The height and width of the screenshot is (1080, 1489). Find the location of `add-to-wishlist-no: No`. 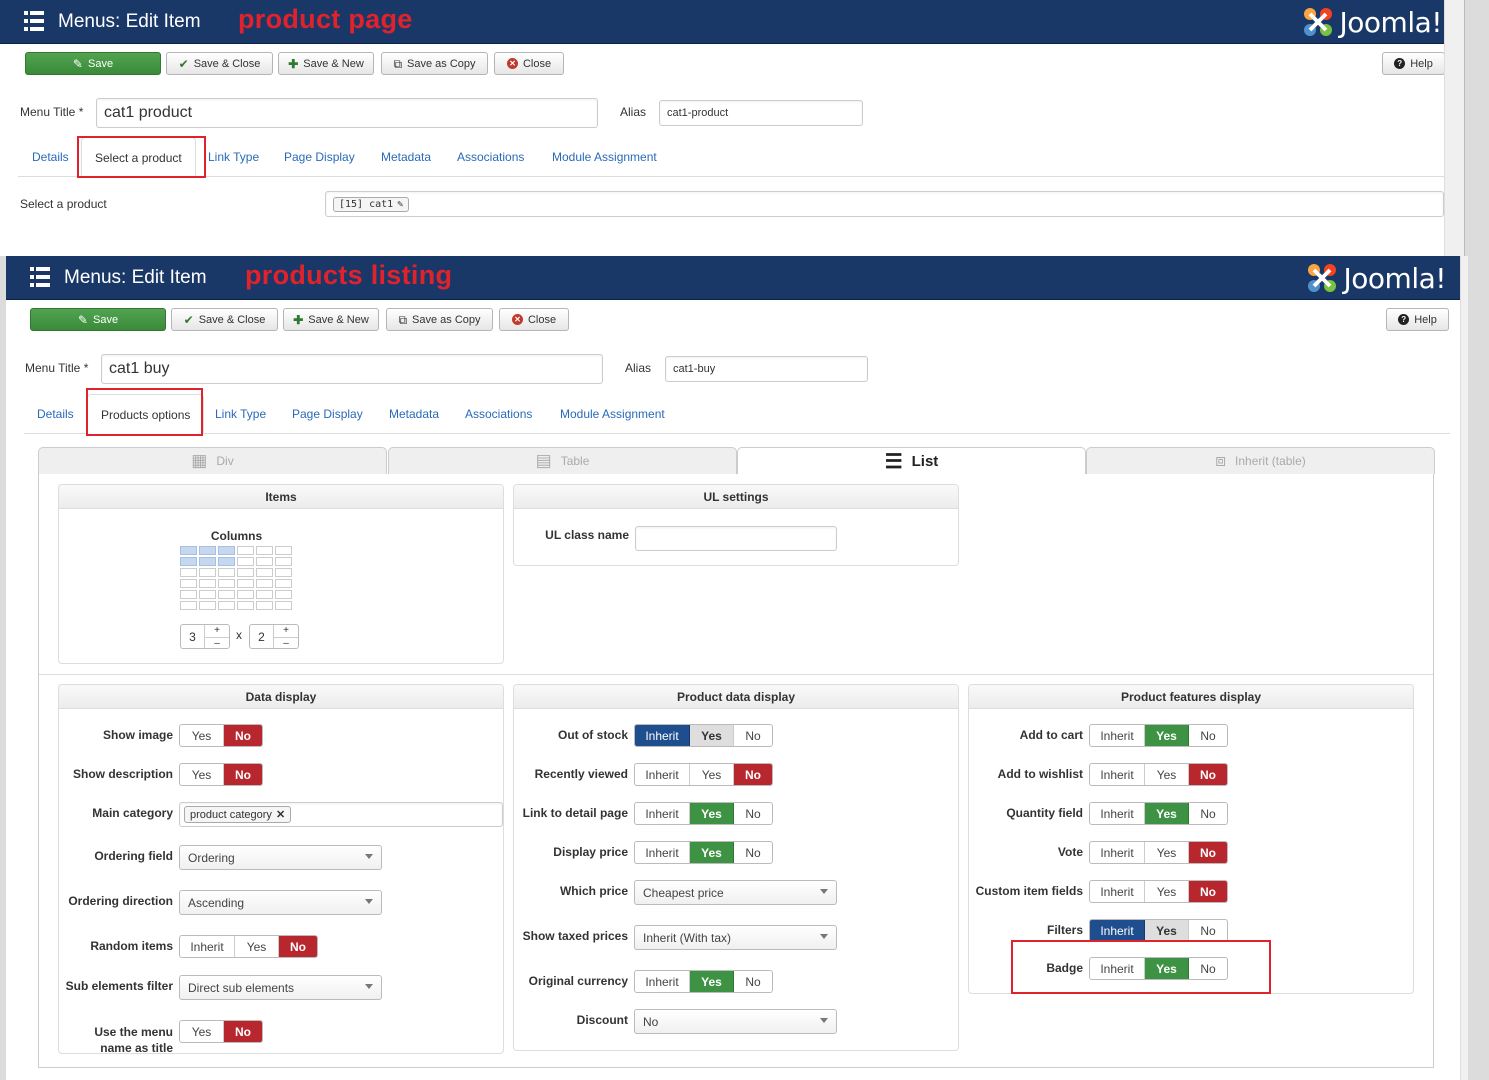

add-to-wishlist-no: No is located at coordinates (1208, 774).